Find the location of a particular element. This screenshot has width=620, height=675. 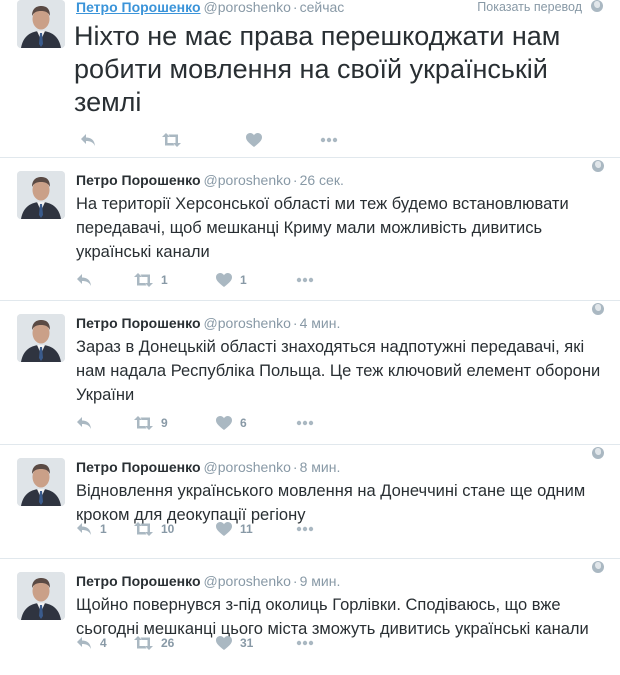

reply-count: 4 is located at coordinates (103, 643).